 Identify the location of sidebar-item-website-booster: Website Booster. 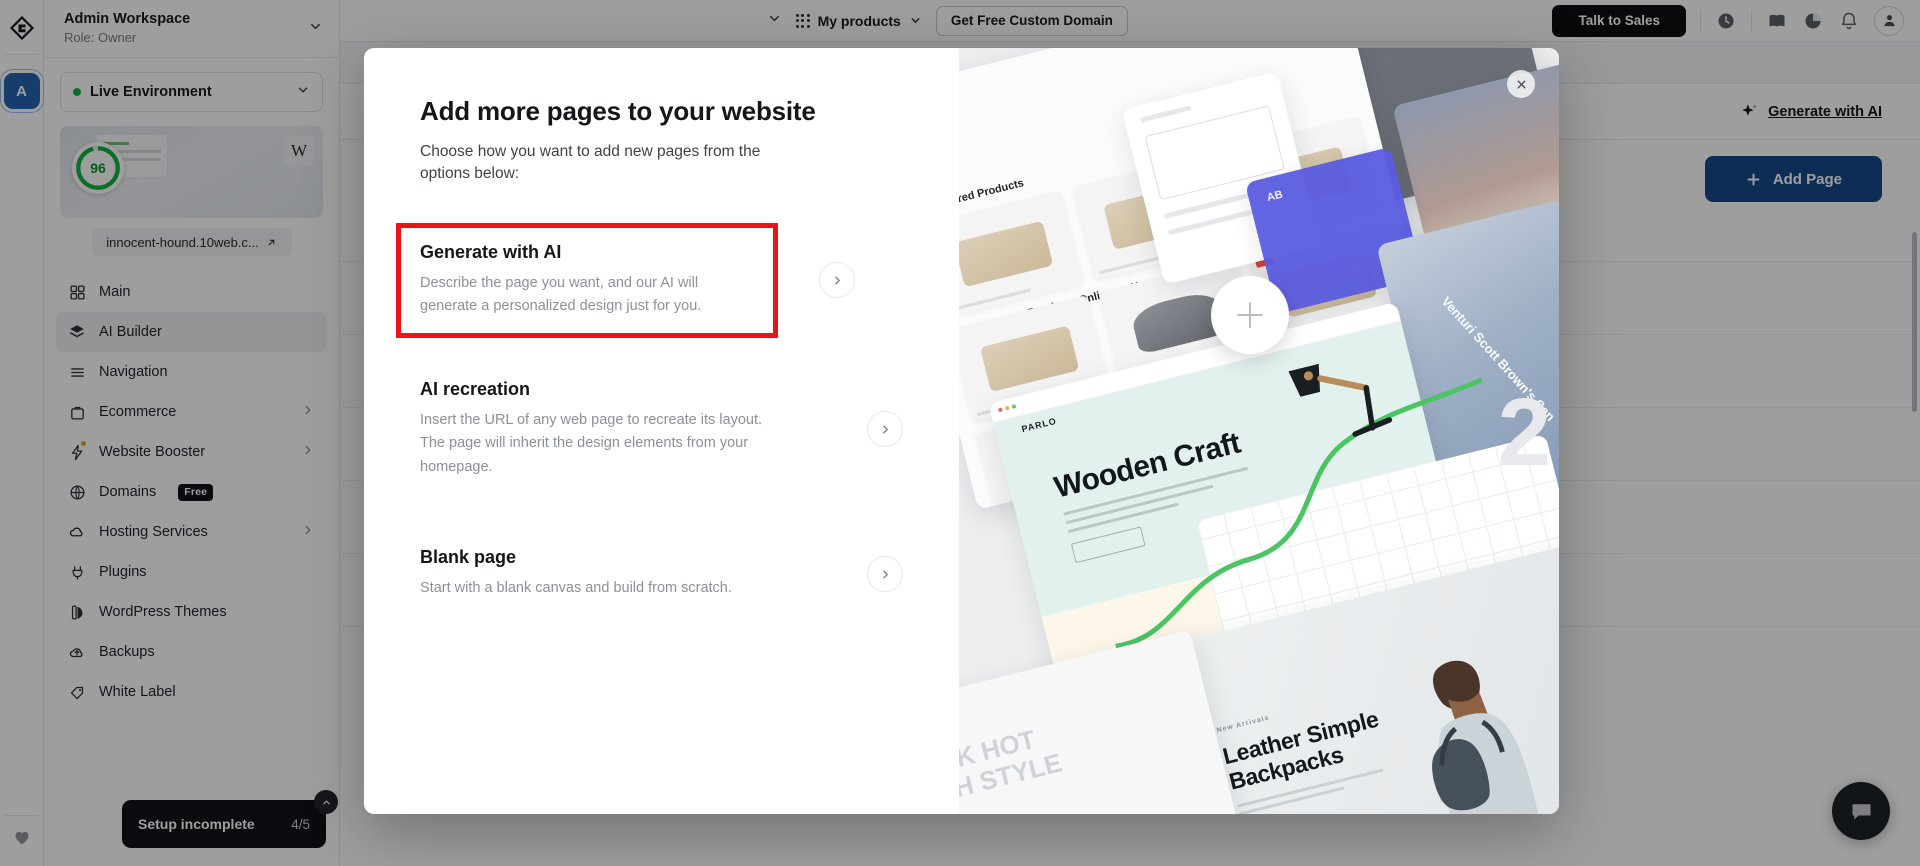
(191, 452).